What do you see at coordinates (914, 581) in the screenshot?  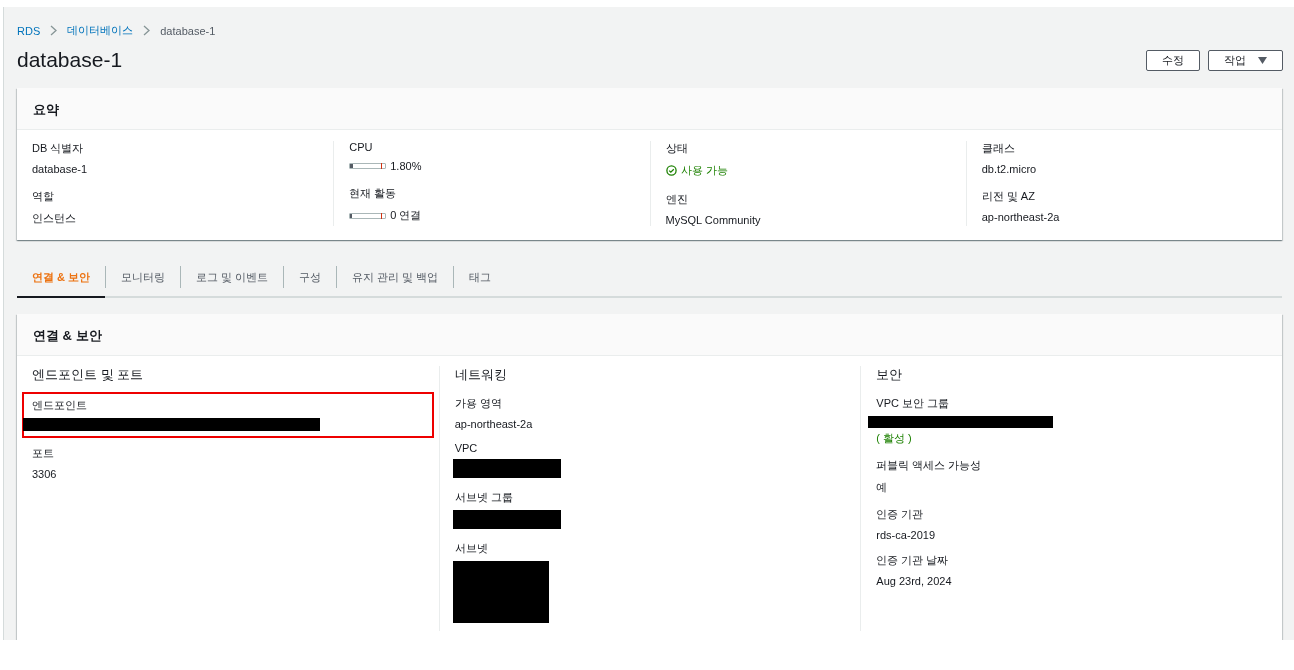 I see `field-value: Aug 23rd, 2024` at bounding box center [914, 581].